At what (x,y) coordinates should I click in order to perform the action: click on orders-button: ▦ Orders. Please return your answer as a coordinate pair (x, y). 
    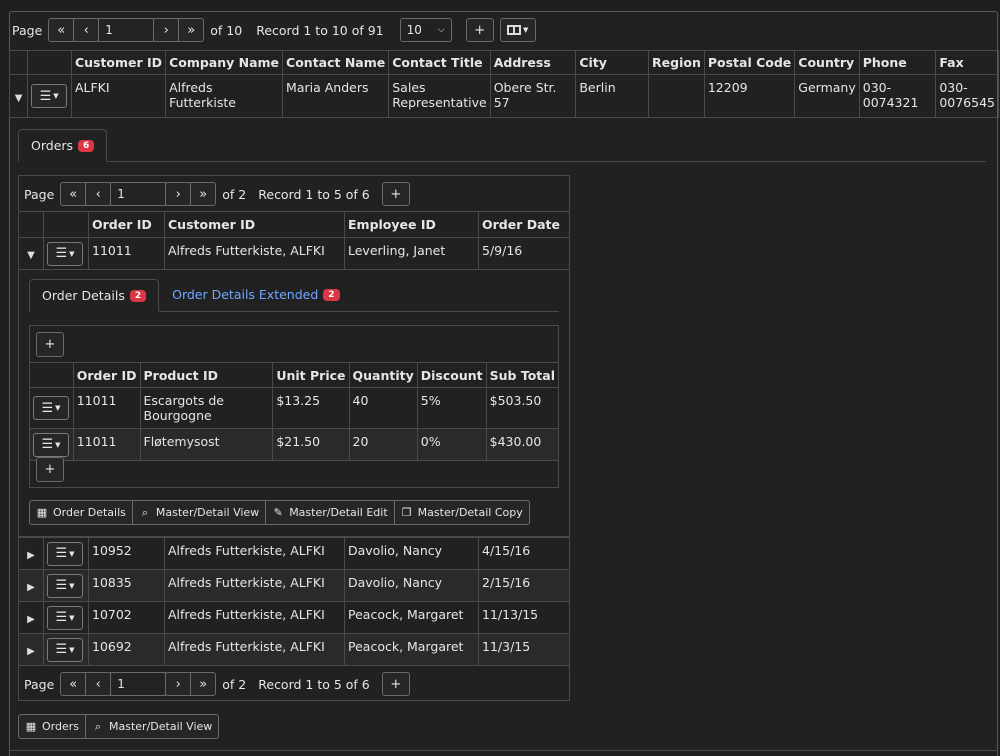
    Looking at the image, I should click on (52, 726).